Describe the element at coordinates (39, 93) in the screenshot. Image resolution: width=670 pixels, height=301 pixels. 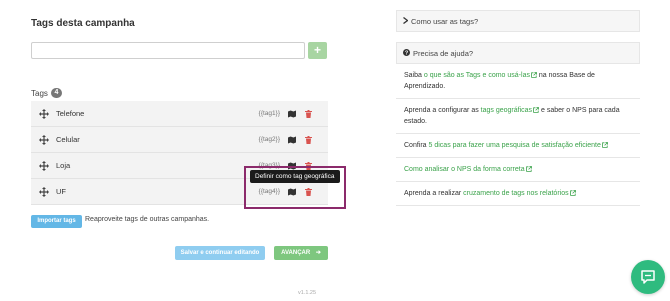
I see `tags-label: Tags` at that location.